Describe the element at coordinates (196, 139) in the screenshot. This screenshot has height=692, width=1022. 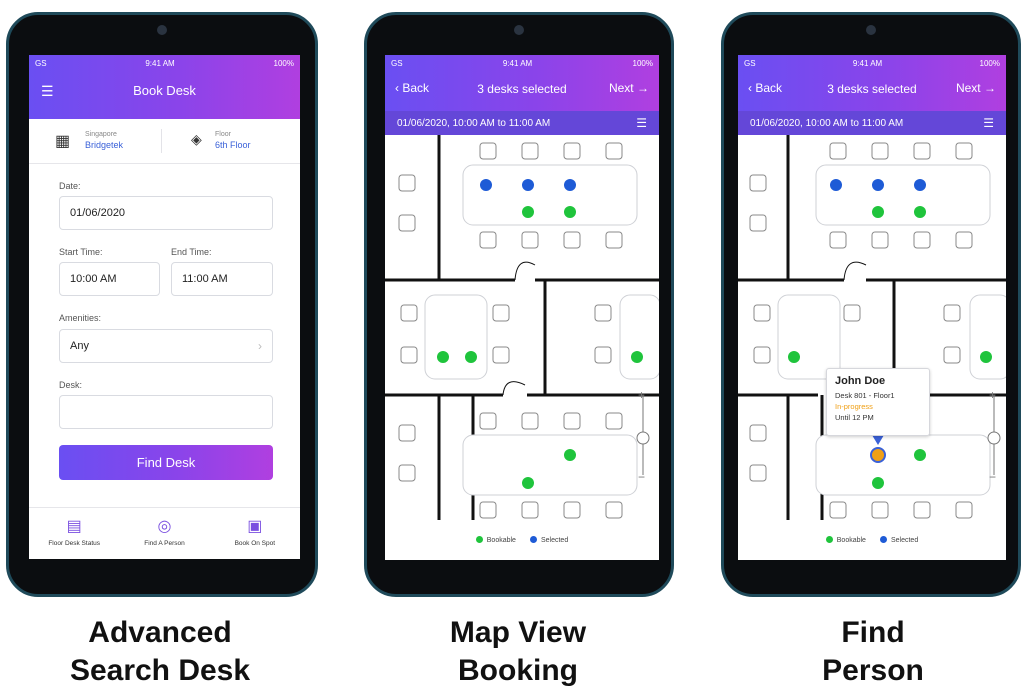
I see `layers-icon: ◈` at that location.